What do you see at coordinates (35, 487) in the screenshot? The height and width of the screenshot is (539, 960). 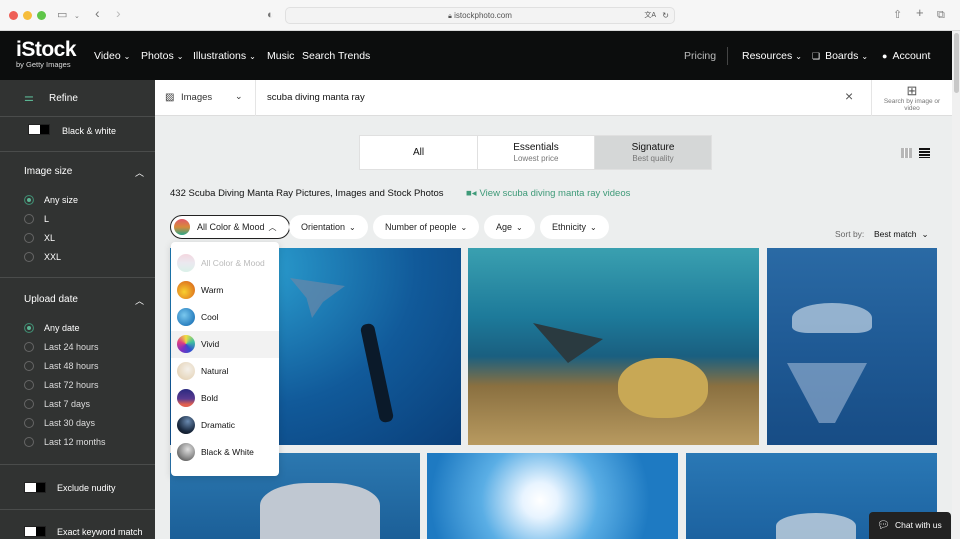 I see `exclude-nudity-toggle` at bounding box center [35, 487].